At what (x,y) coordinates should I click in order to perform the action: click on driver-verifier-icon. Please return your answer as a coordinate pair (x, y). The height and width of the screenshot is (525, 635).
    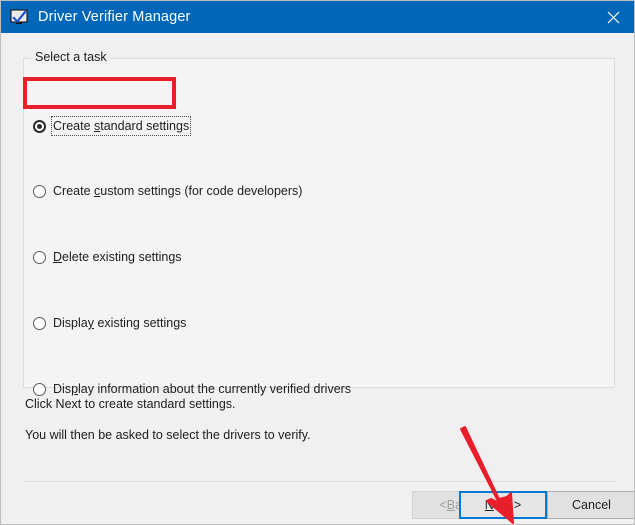
    Looking at the image, I should click on (19, 17).